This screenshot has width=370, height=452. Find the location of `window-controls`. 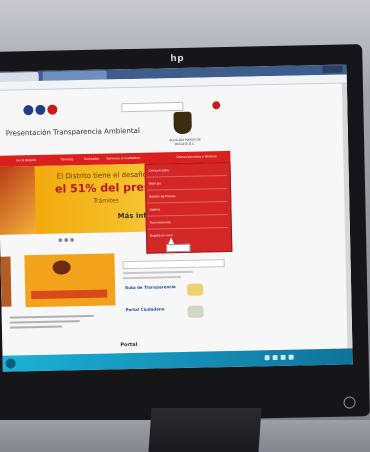

window-controls is located at coordinates (332, 69).